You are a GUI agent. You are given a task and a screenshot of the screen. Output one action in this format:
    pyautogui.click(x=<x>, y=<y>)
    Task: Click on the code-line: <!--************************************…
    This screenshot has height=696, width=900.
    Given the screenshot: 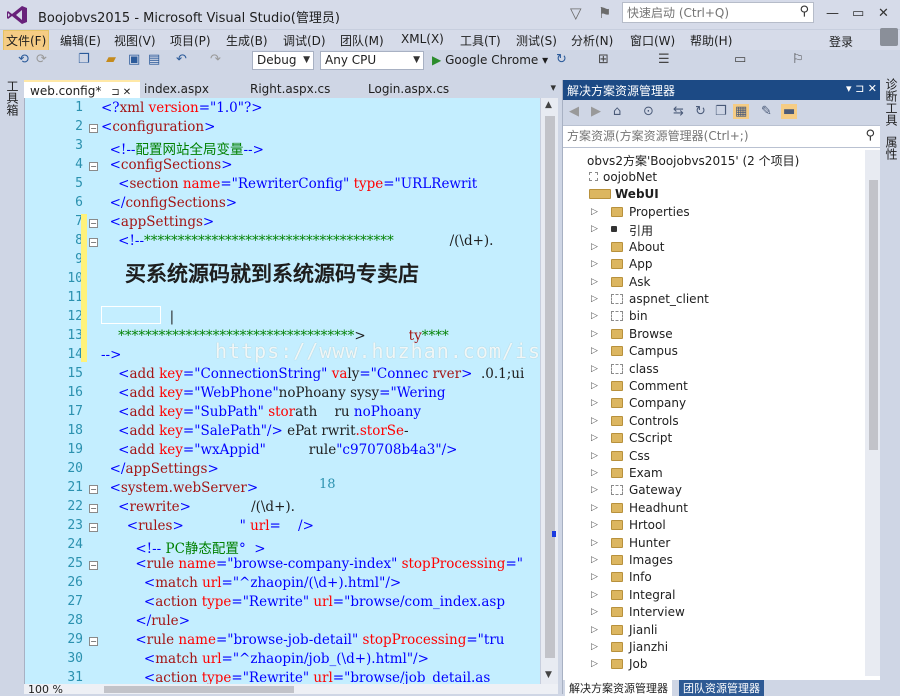 What is the action you would take?
    pyautogui.click(x=297, y=241)
    